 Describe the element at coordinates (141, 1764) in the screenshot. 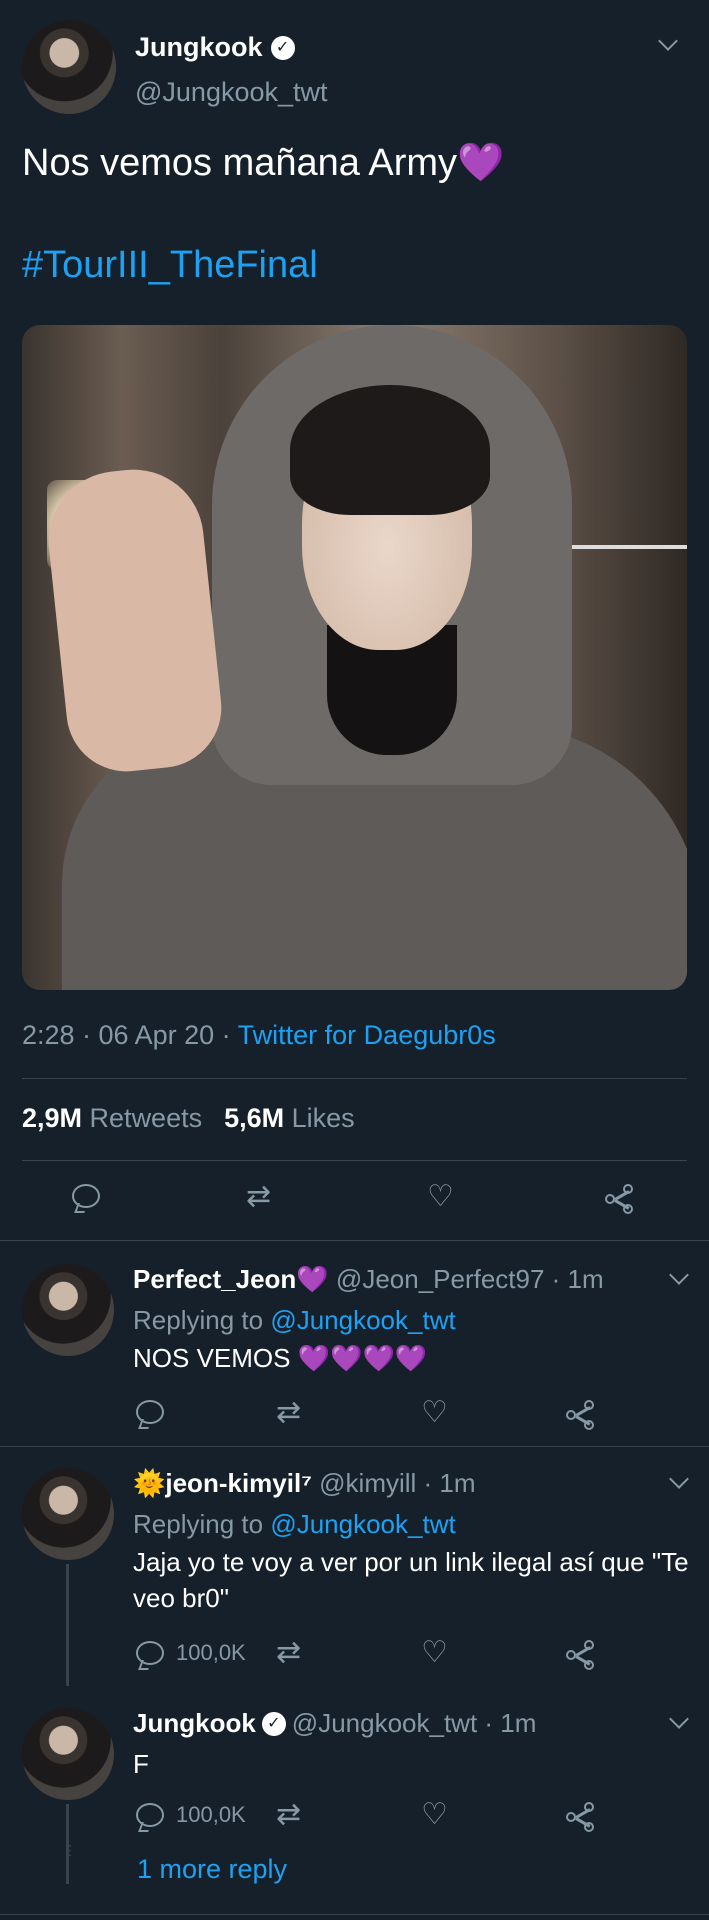

I see `reply-text: F` at that location.